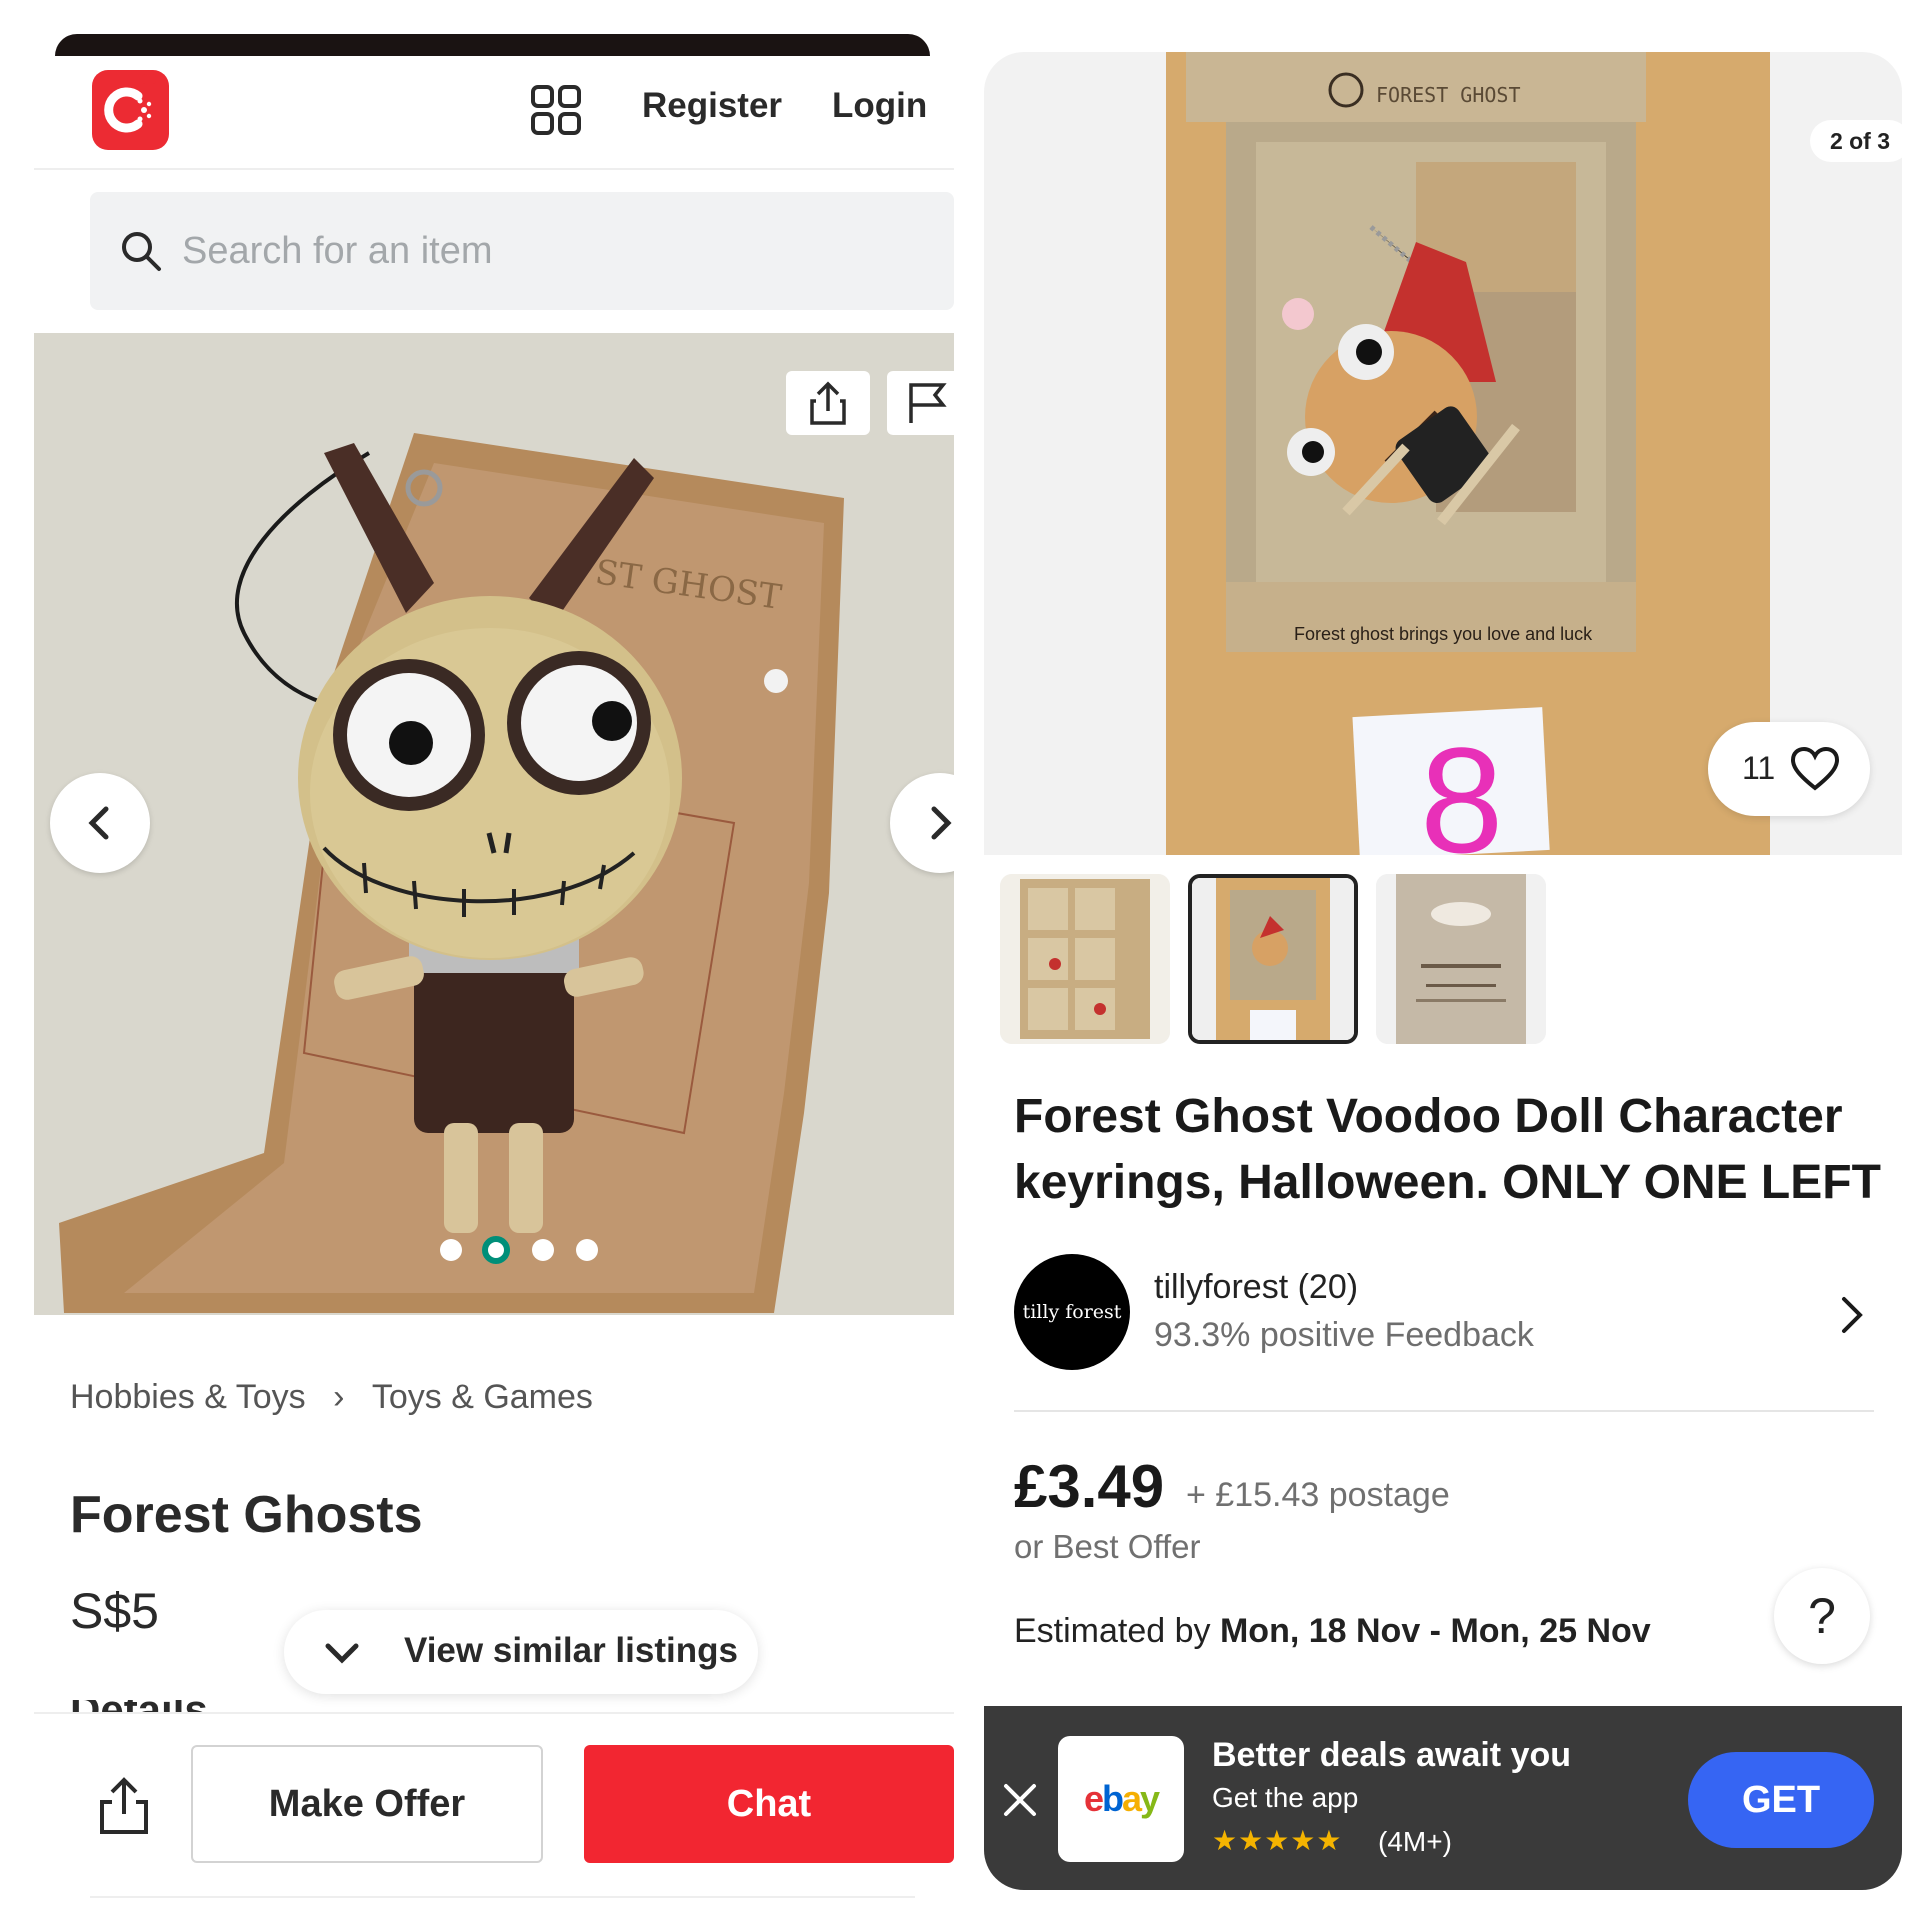 This screenshot has height=1920, width=1920. I want to click on view-similar-button: View similar listings, so click(521, 1652).